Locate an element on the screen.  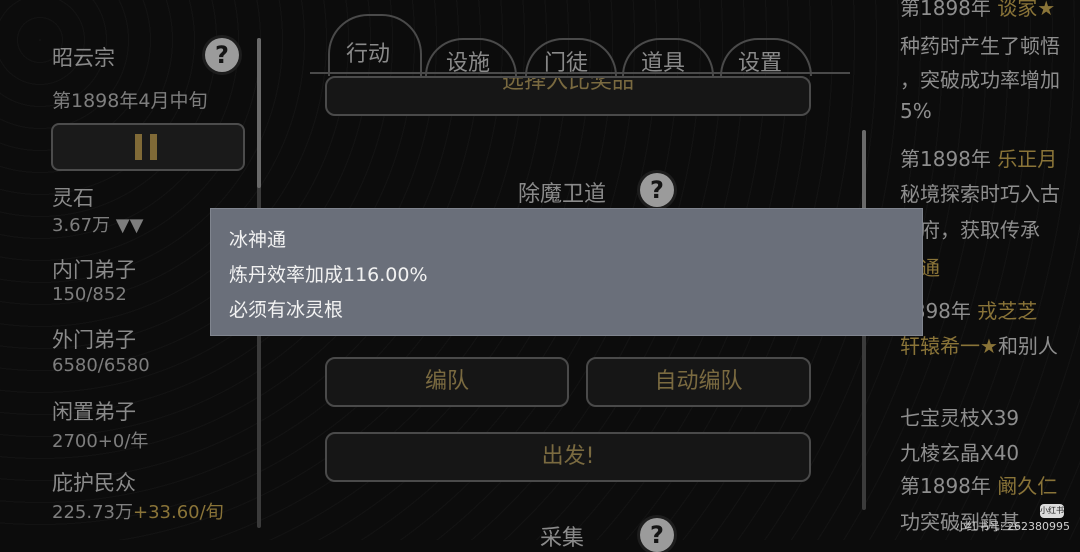
stat-label-idle-disciples: 闲置弟子 is located at coordinates (94, 412).